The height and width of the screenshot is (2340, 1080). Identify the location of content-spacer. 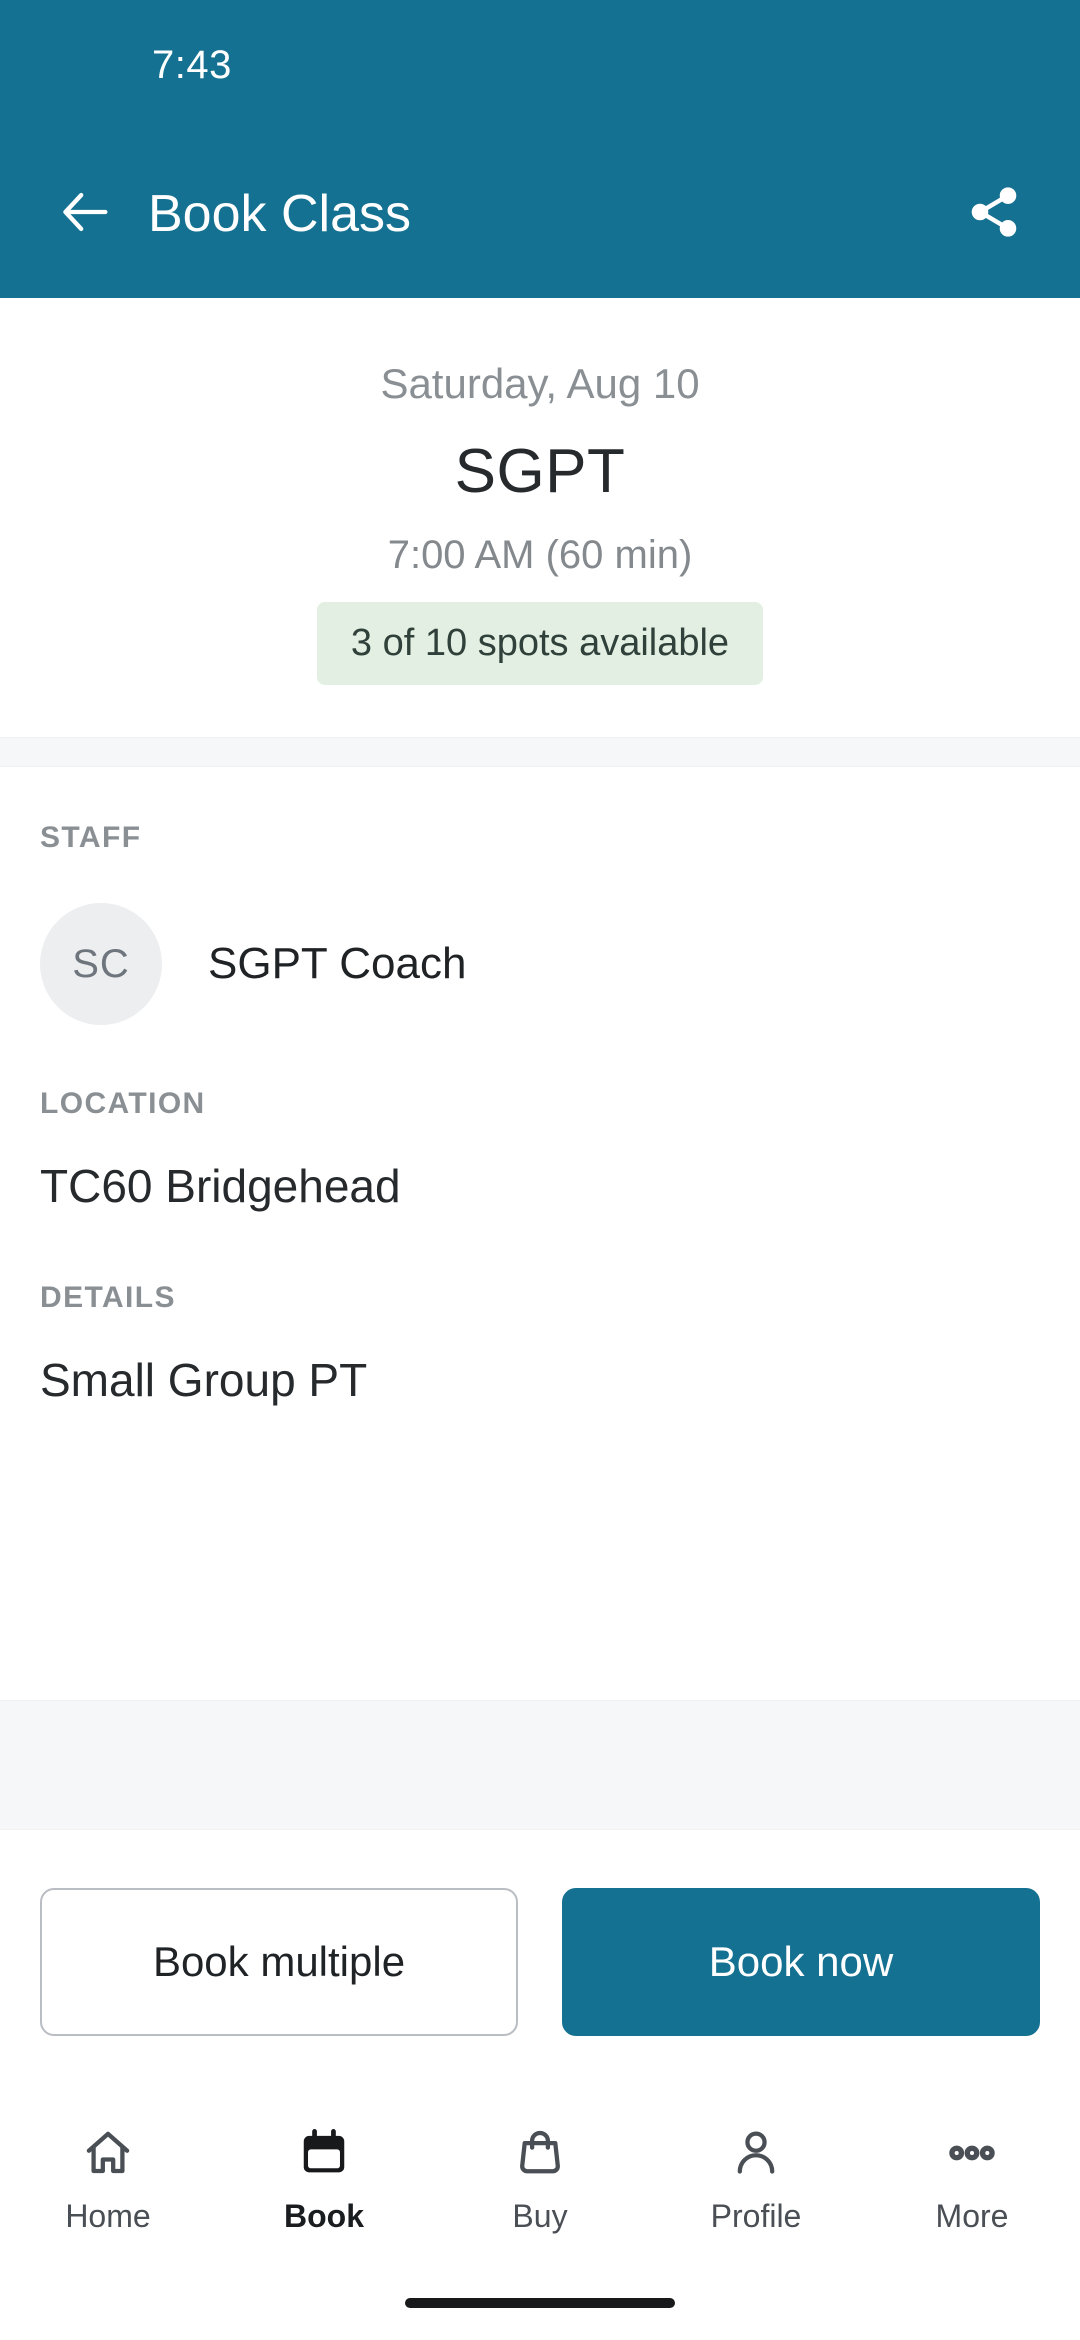
(540, 1553).